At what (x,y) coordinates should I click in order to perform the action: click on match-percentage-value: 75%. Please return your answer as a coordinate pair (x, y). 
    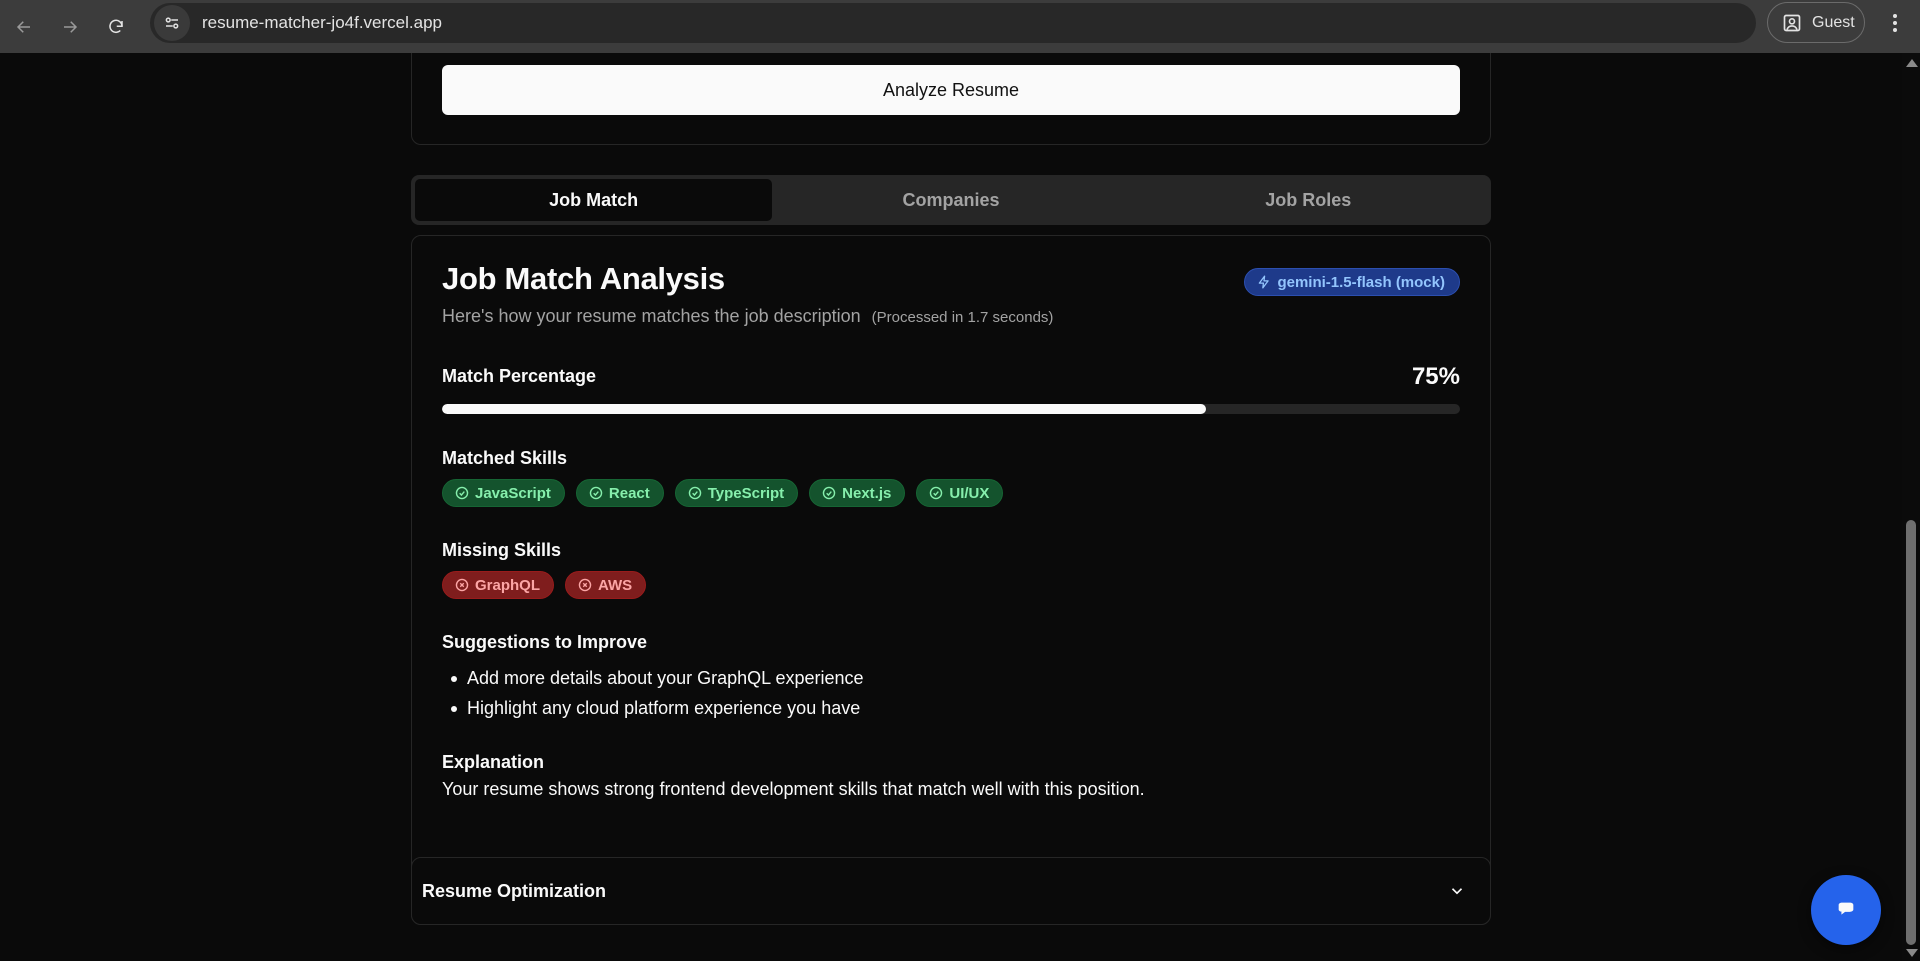
    Looking at the image, I should click on (1435, 376).